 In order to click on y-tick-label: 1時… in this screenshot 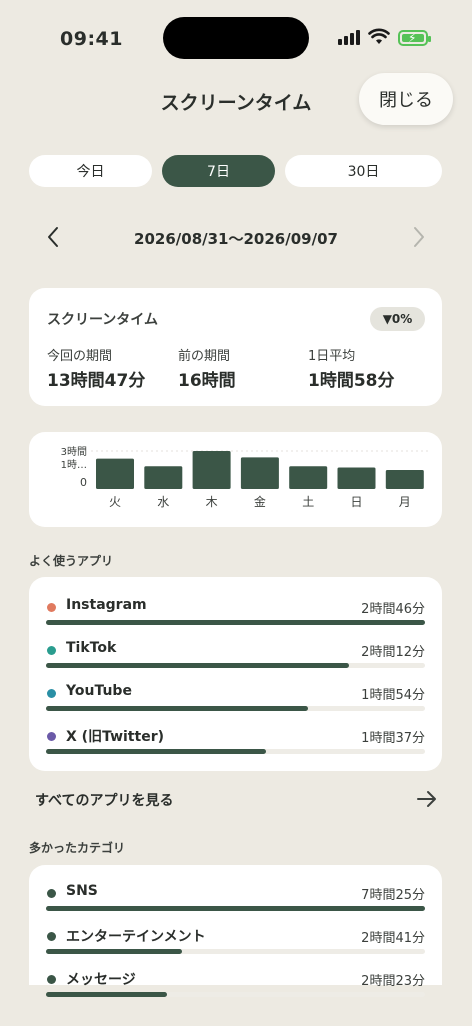, I will do `click(74, 465)`.